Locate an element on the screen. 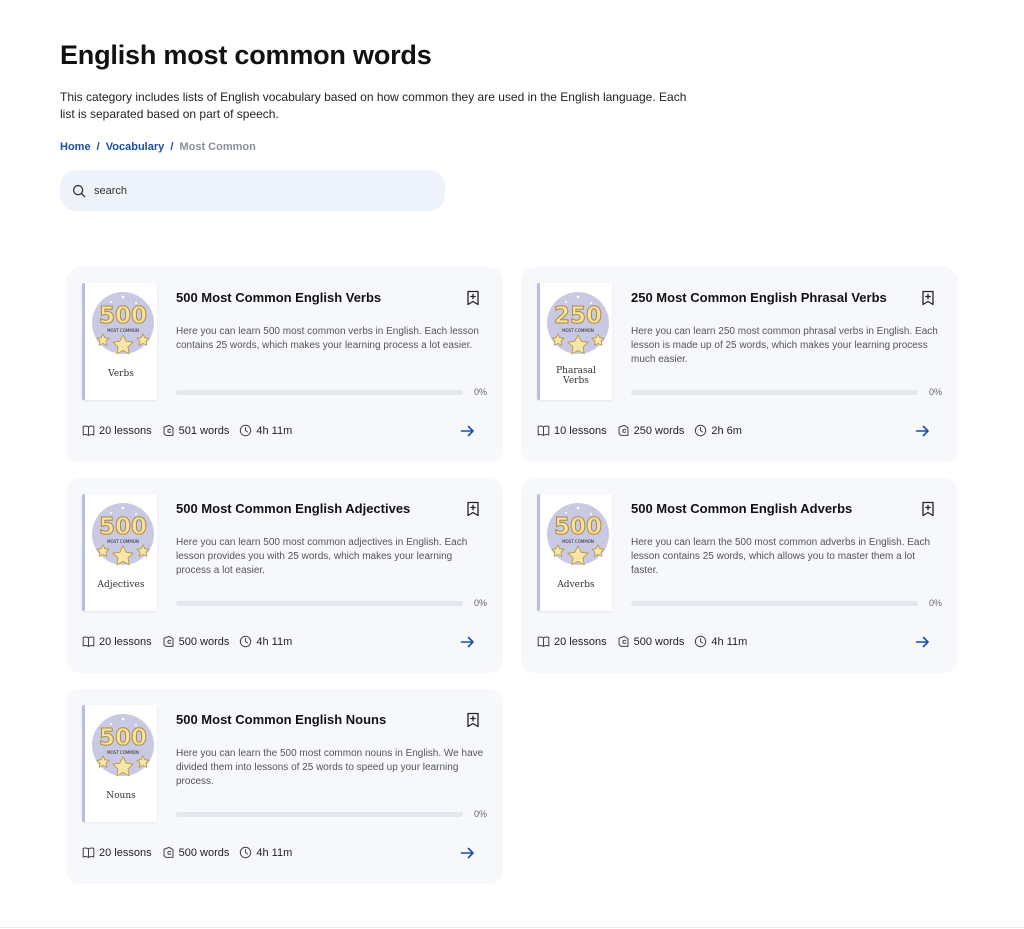  course-cover: 500 MOST COMMON Adverbs is located at coordinates (574, 552).